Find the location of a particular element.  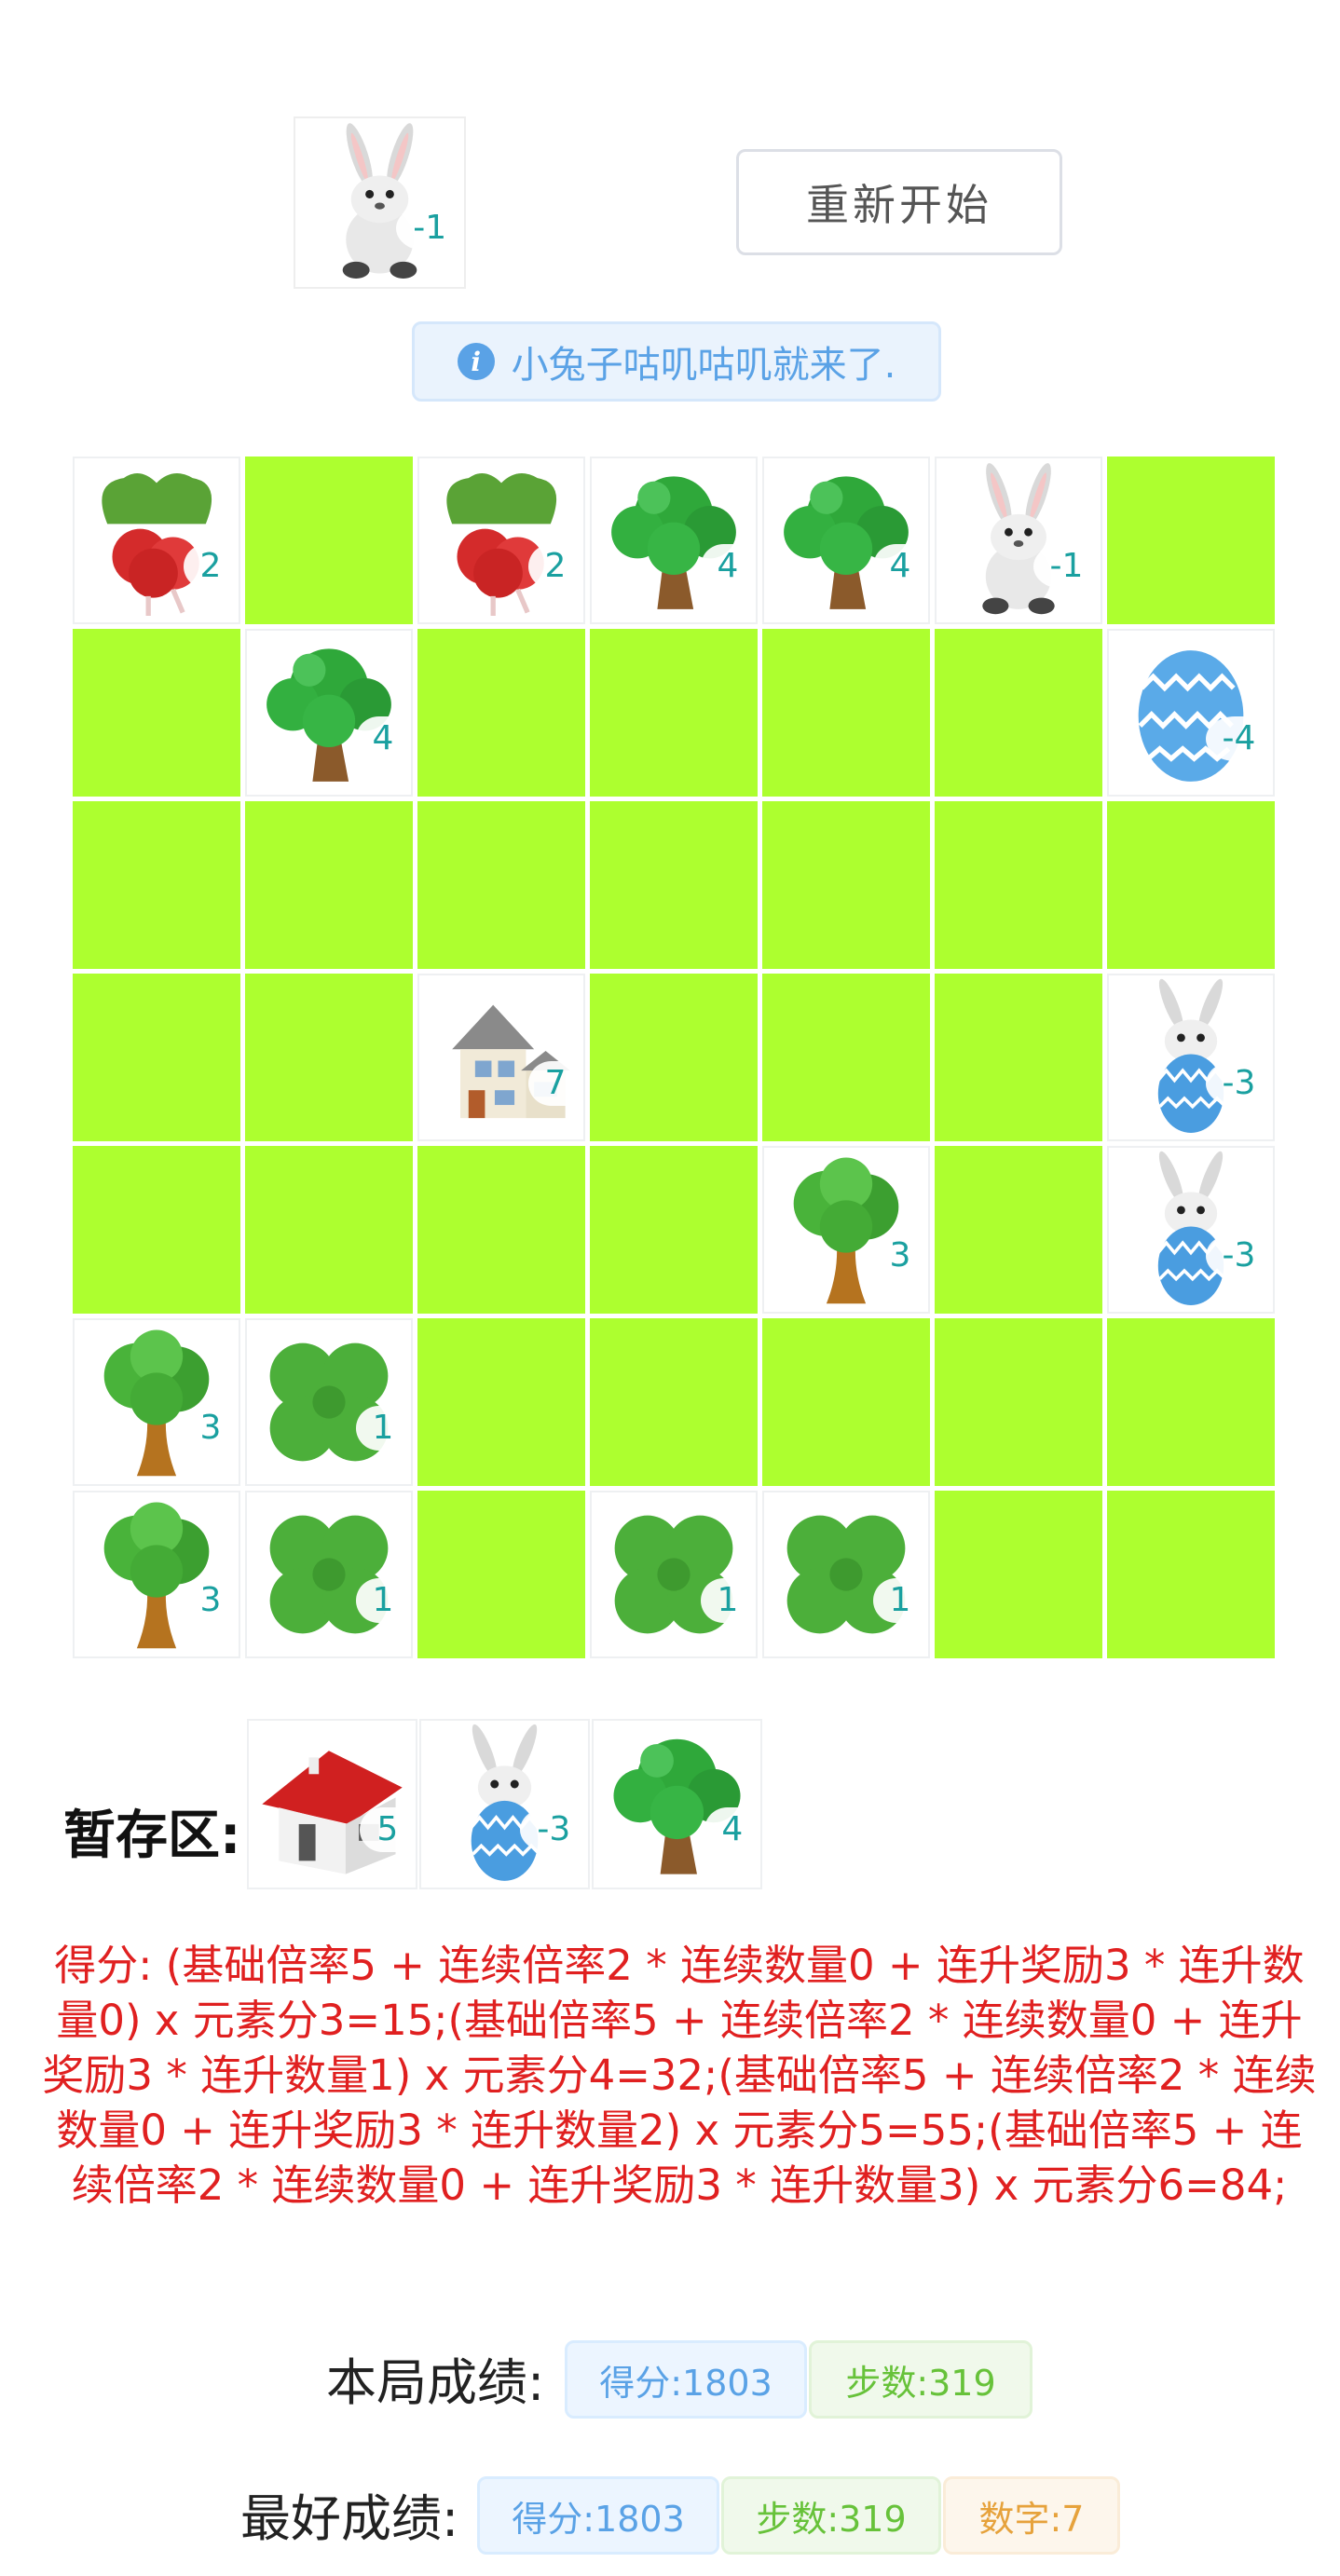

current-score-label: 本局成绩: is located at coordinates (435, 2382).